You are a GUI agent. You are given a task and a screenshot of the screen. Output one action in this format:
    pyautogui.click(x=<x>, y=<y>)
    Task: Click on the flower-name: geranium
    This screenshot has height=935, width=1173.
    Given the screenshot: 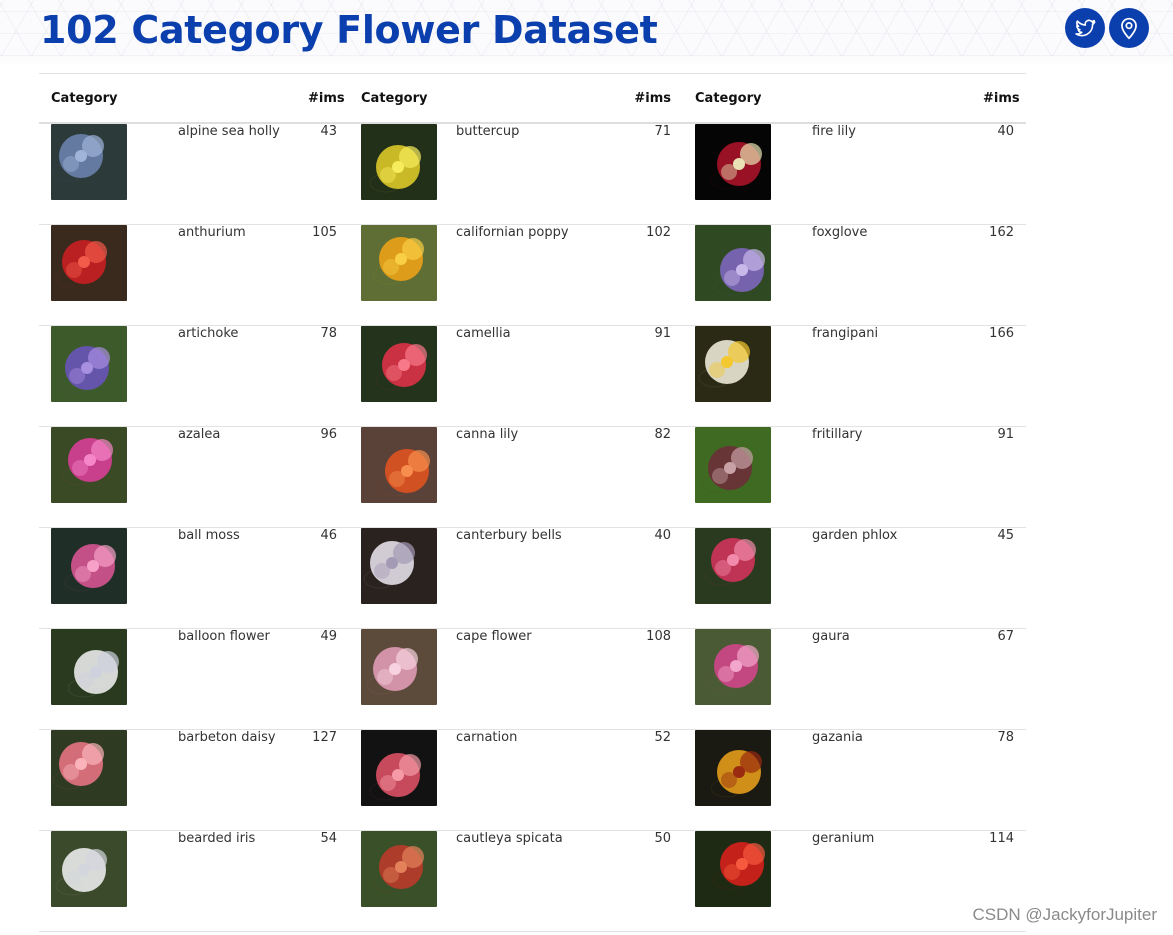 What is the action you would take?
    pyautogui.click(x=885, y=881)
    